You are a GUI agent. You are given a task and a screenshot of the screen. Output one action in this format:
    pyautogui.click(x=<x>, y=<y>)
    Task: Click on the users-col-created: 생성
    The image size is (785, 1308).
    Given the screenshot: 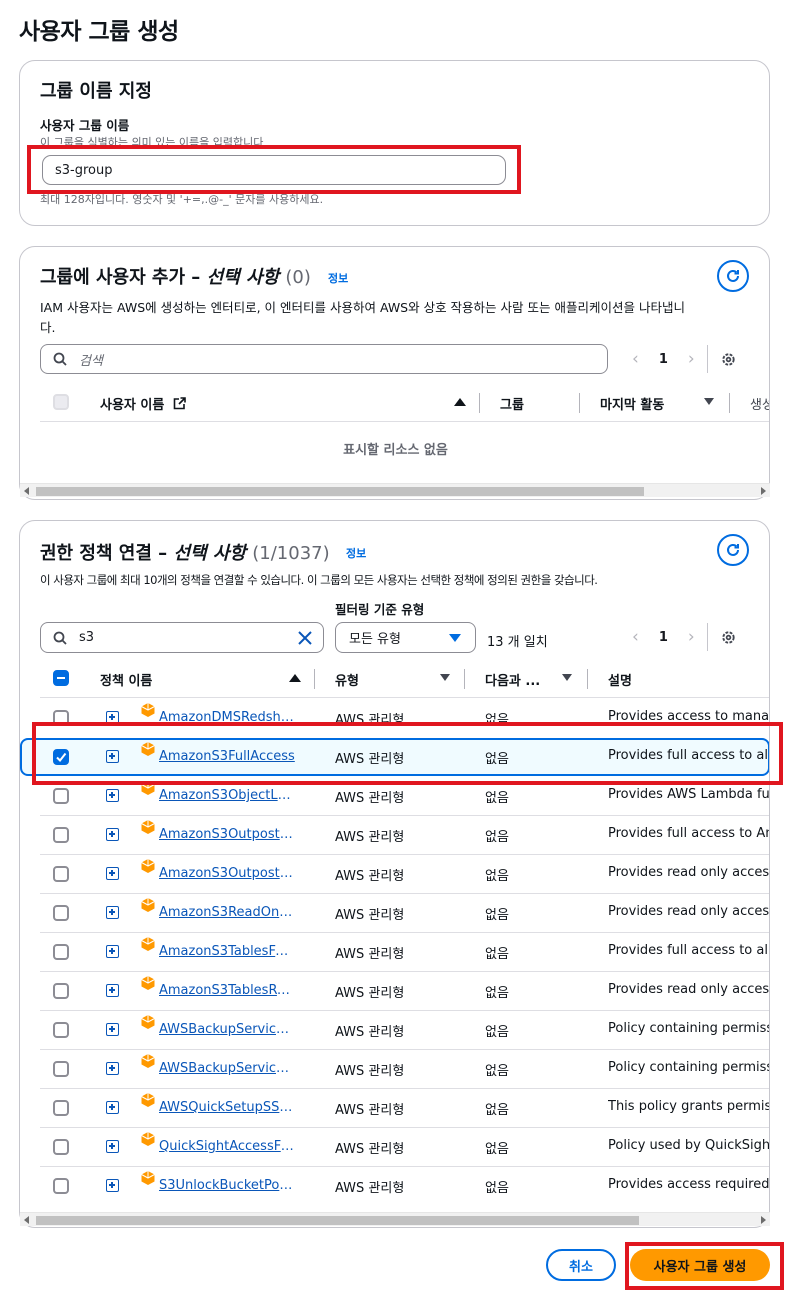 What is the action you would take?
    pyautogui.click(x=759, y=403)
    